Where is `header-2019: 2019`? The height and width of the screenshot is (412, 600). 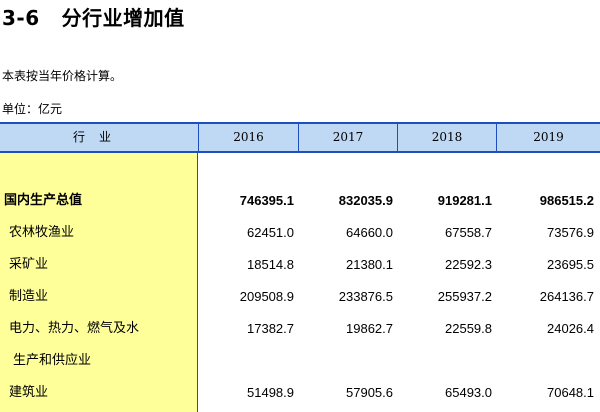
header-2019: 2019 is located at coordinates (548, 137).